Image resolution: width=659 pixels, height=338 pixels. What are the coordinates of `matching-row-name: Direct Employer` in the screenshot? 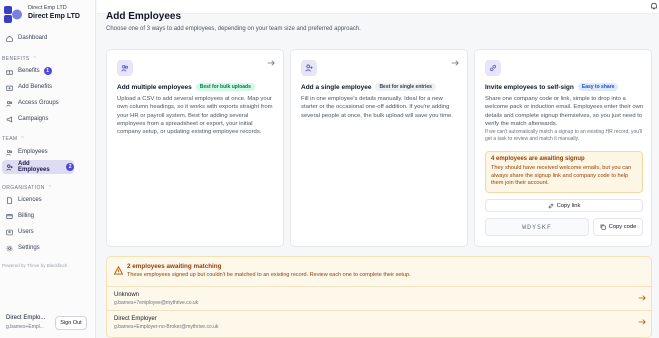 It's located at (135, 319).